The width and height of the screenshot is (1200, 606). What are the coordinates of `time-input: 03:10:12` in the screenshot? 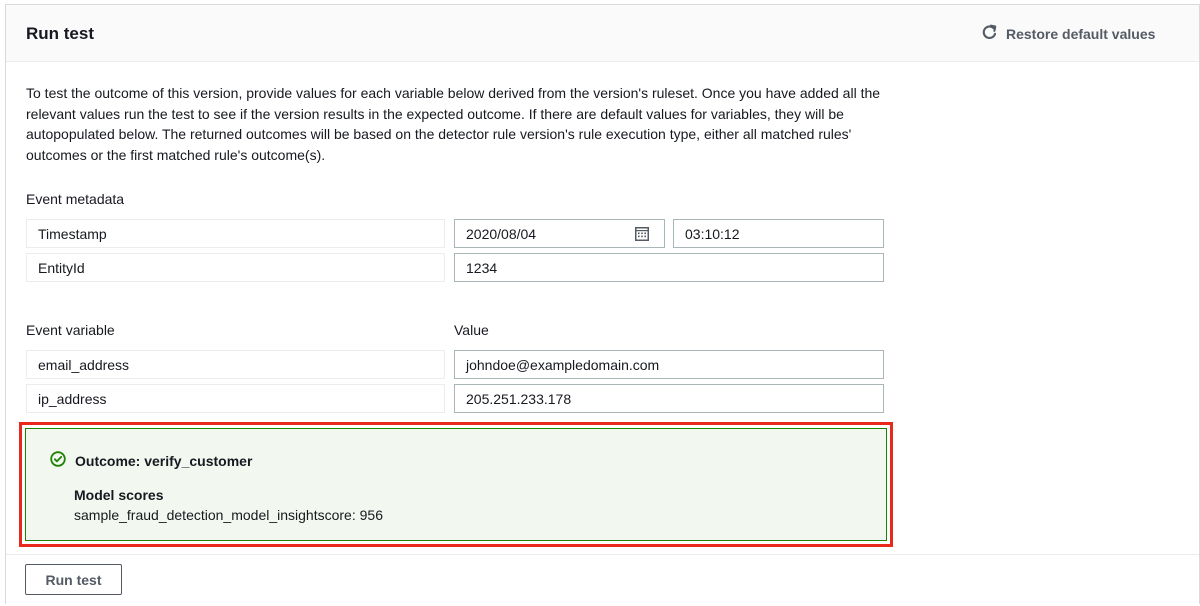 It's located at (778, 233).